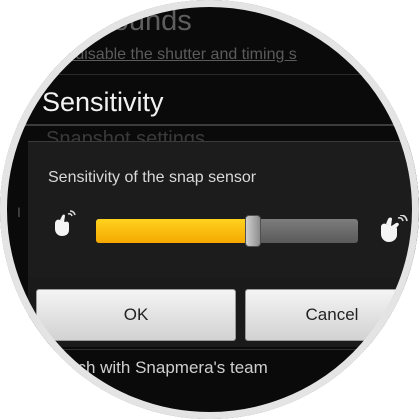  I want to click on settings-section-title: d sounds, so click(133, 21).